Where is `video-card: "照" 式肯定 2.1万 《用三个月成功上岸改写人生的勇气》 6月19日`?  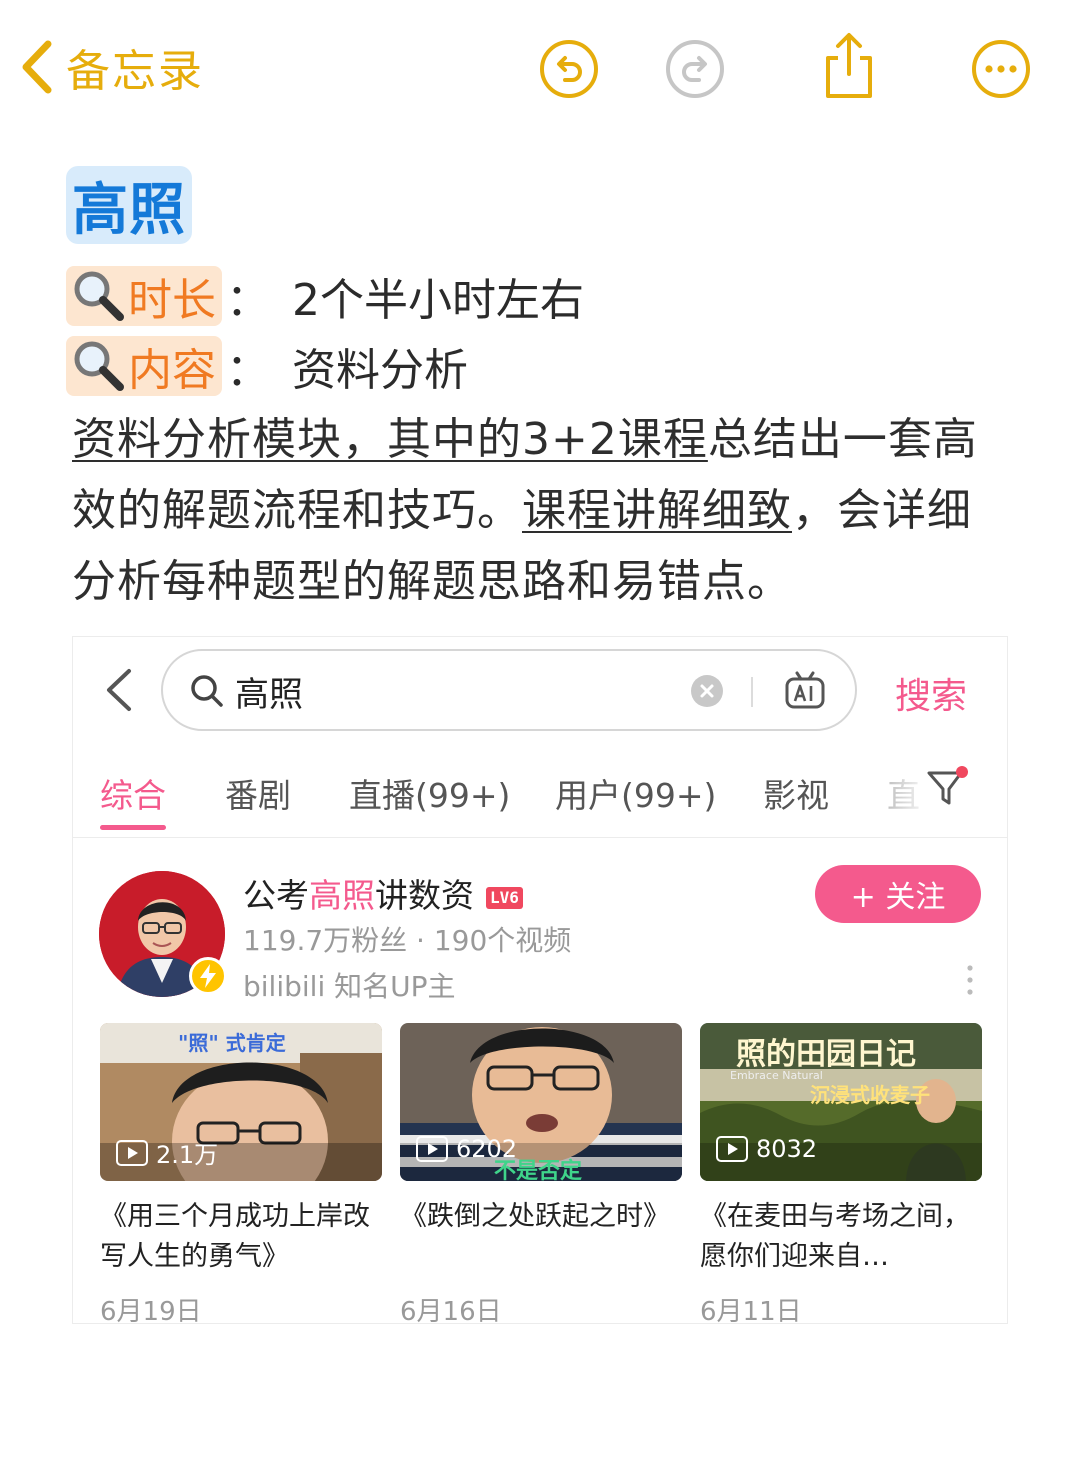
video-card: "照" 式肯定 2.1万 《用三个月成功上岸改写人生的勇气》 6月19日 is located at coordinates (241, 1173).